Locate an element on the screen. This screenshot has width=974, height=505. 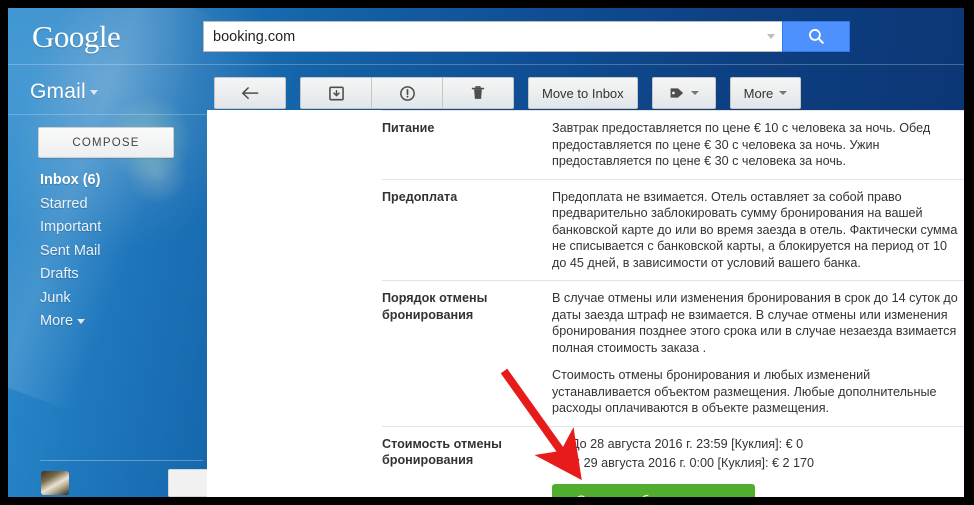
sidebar-item-inbox: Inbox (6) is located at coordinates (70, 181).